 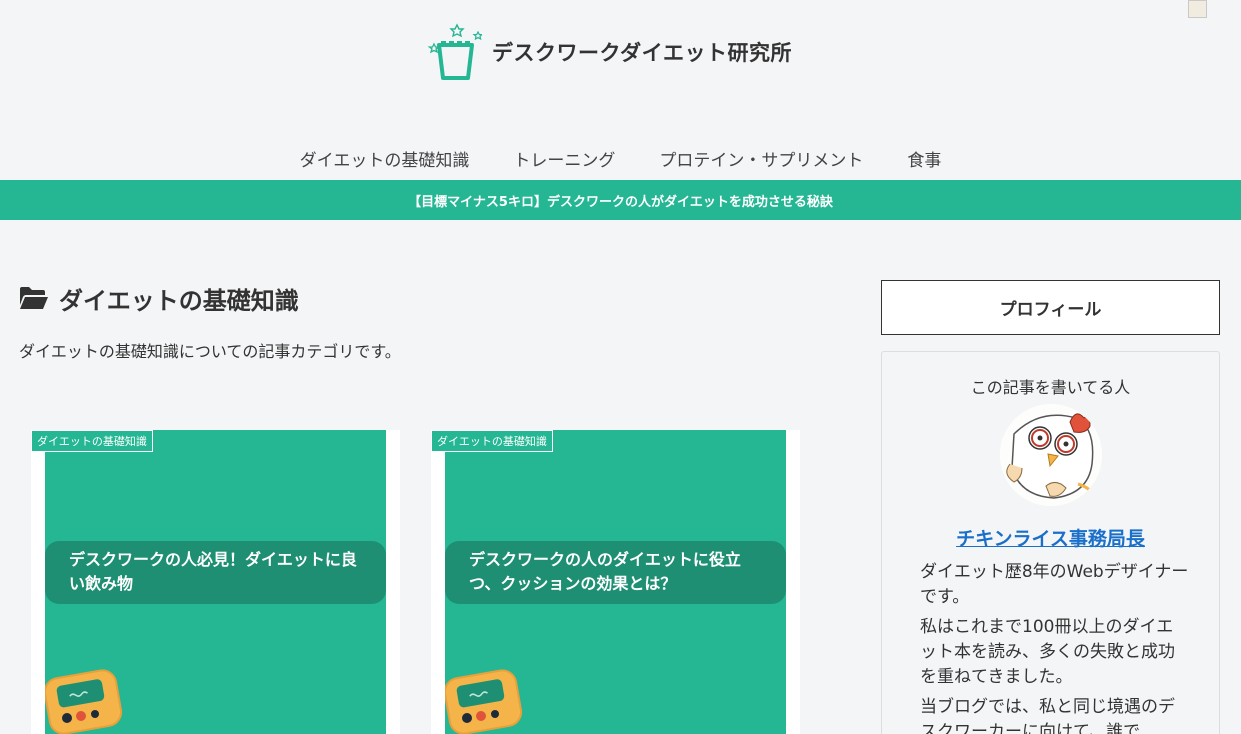 I want to click on author-name-link: チキンライス事務局長, so click(x=1050, y=537).